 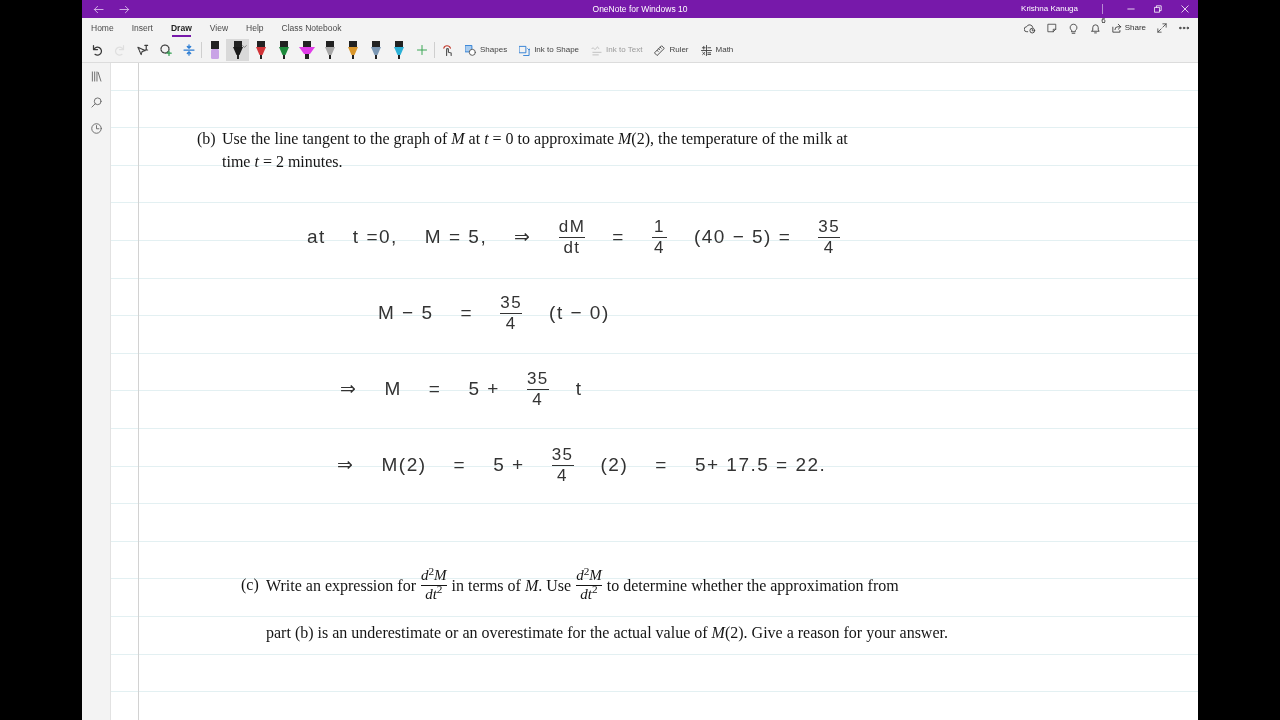 What do you see at coordinates (1103, 21) in the screenshot?
I see `notification-count: 6` at bounding box center [1103, 21].